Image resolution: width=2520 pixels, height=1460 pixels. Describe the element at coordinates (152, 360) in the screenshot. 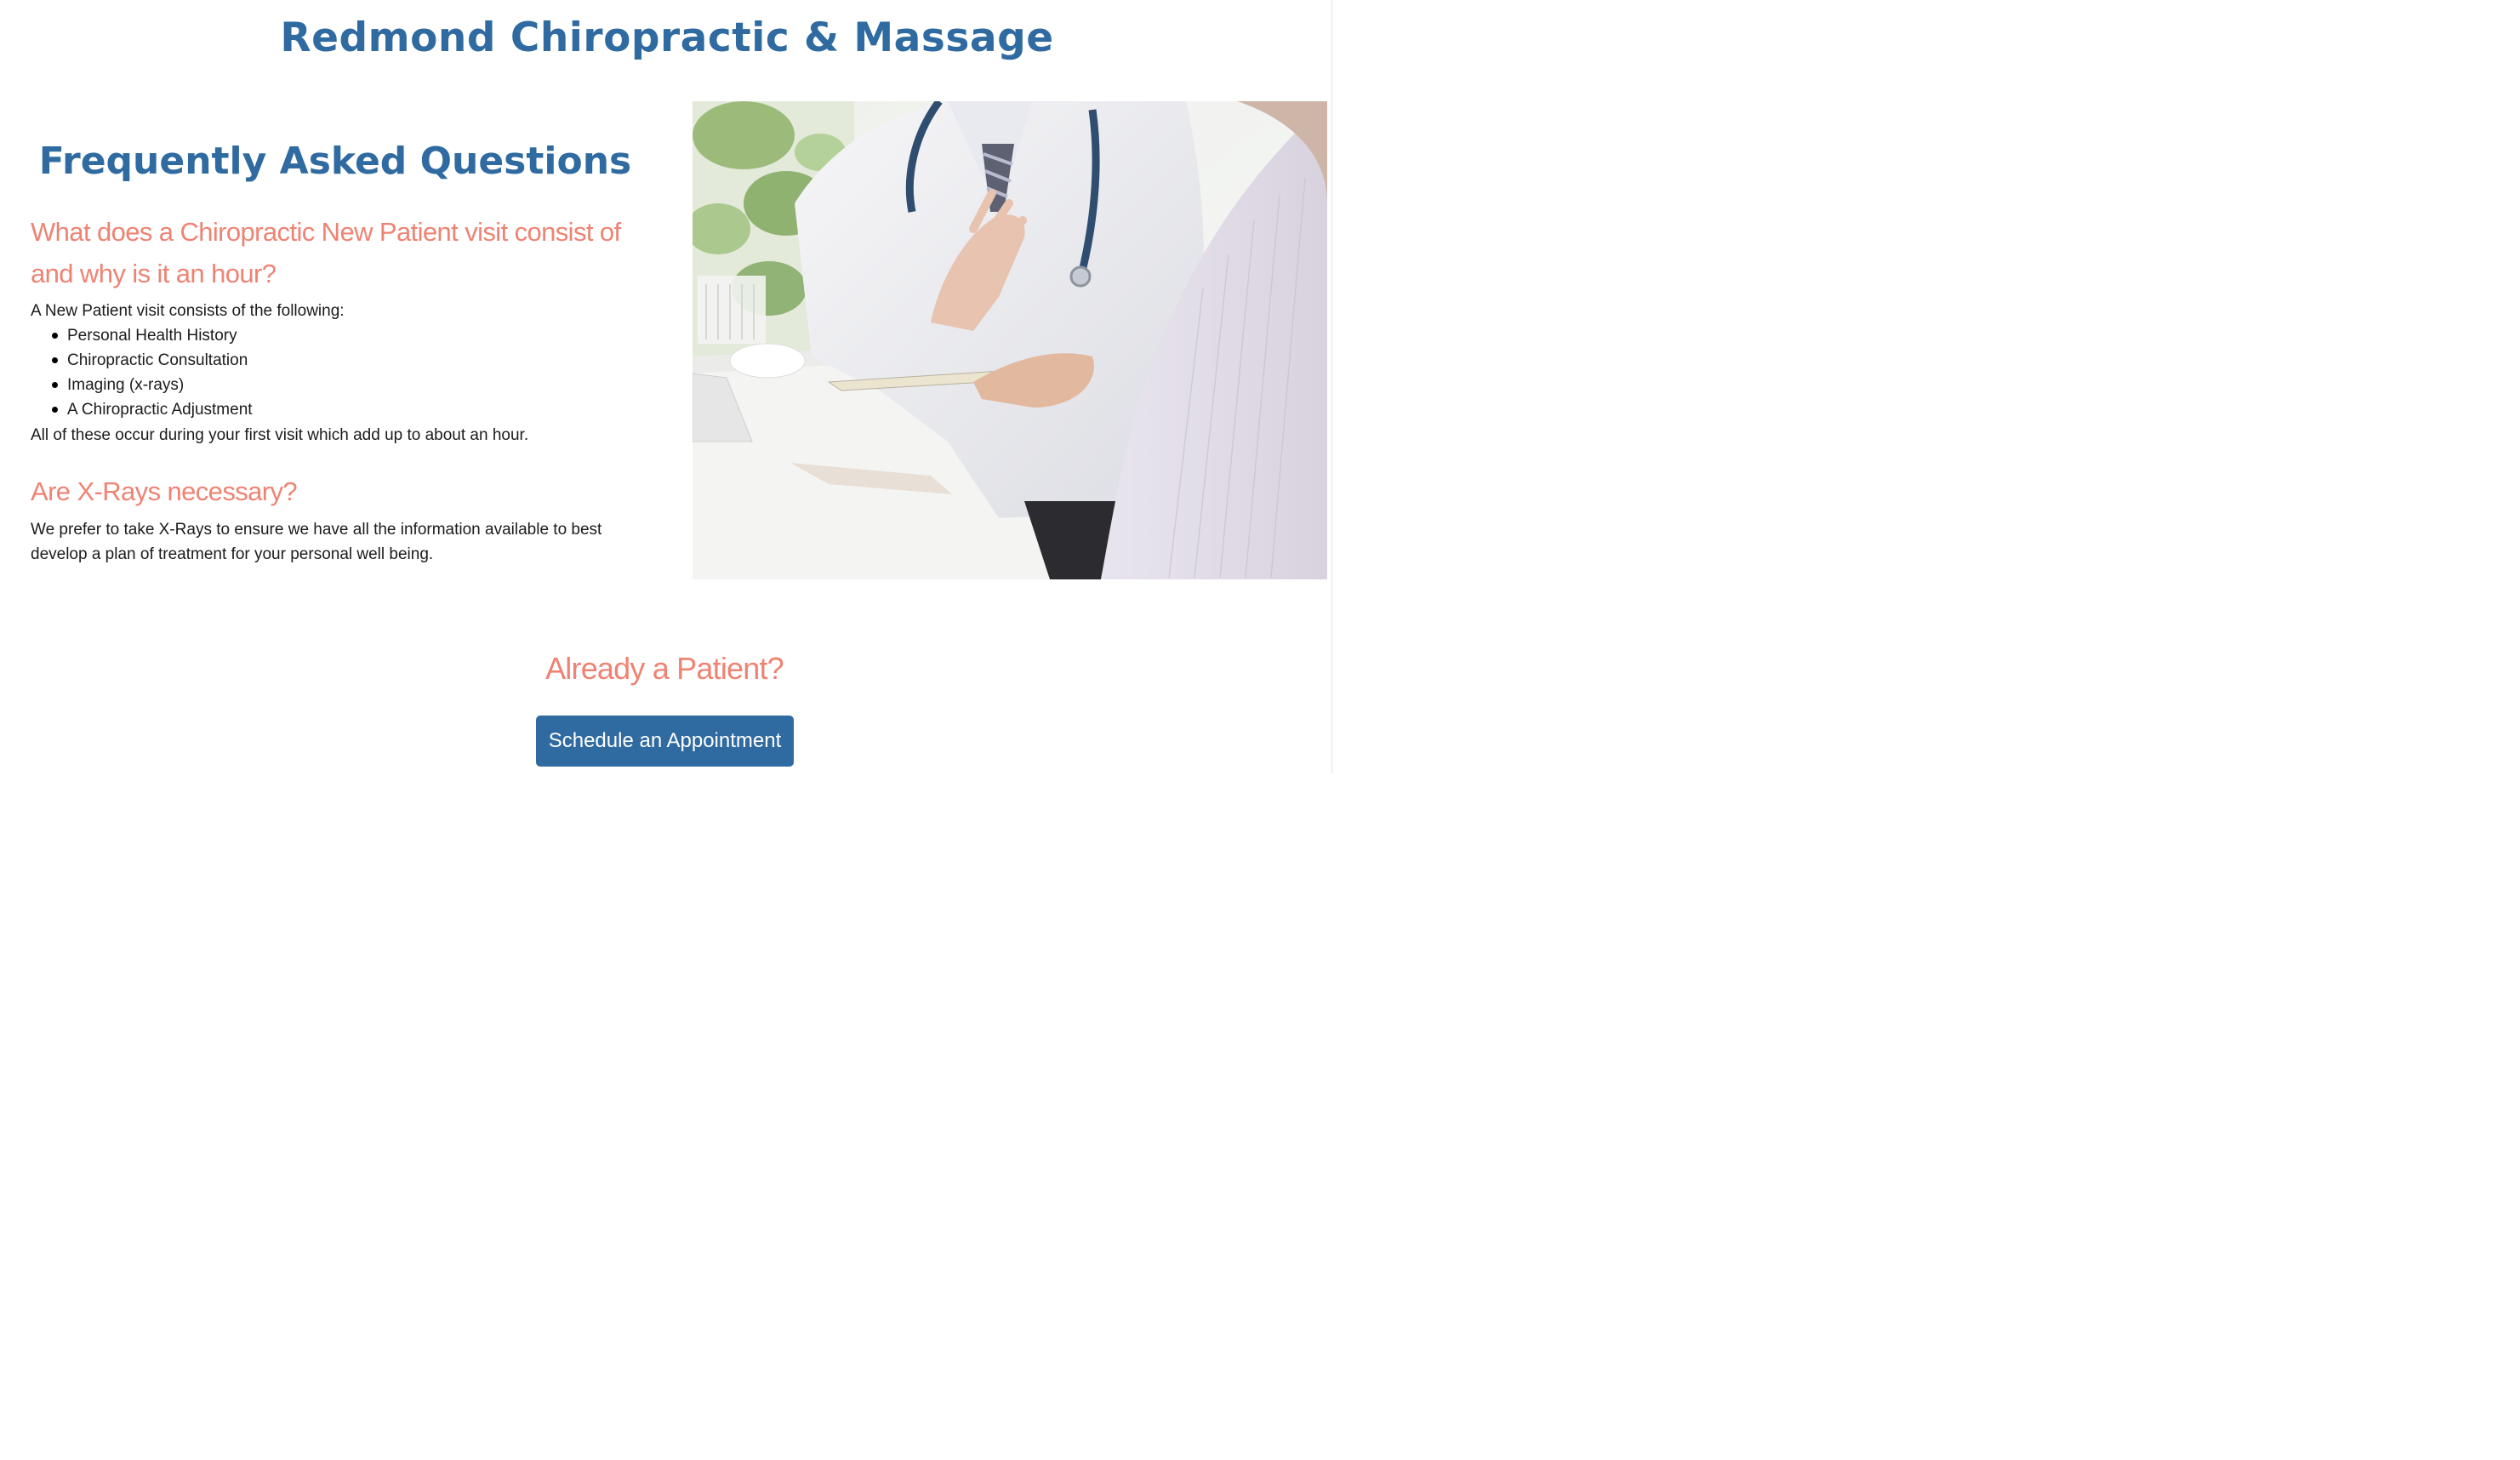

I see `list-item: Chiropractic Consultation` at that location.